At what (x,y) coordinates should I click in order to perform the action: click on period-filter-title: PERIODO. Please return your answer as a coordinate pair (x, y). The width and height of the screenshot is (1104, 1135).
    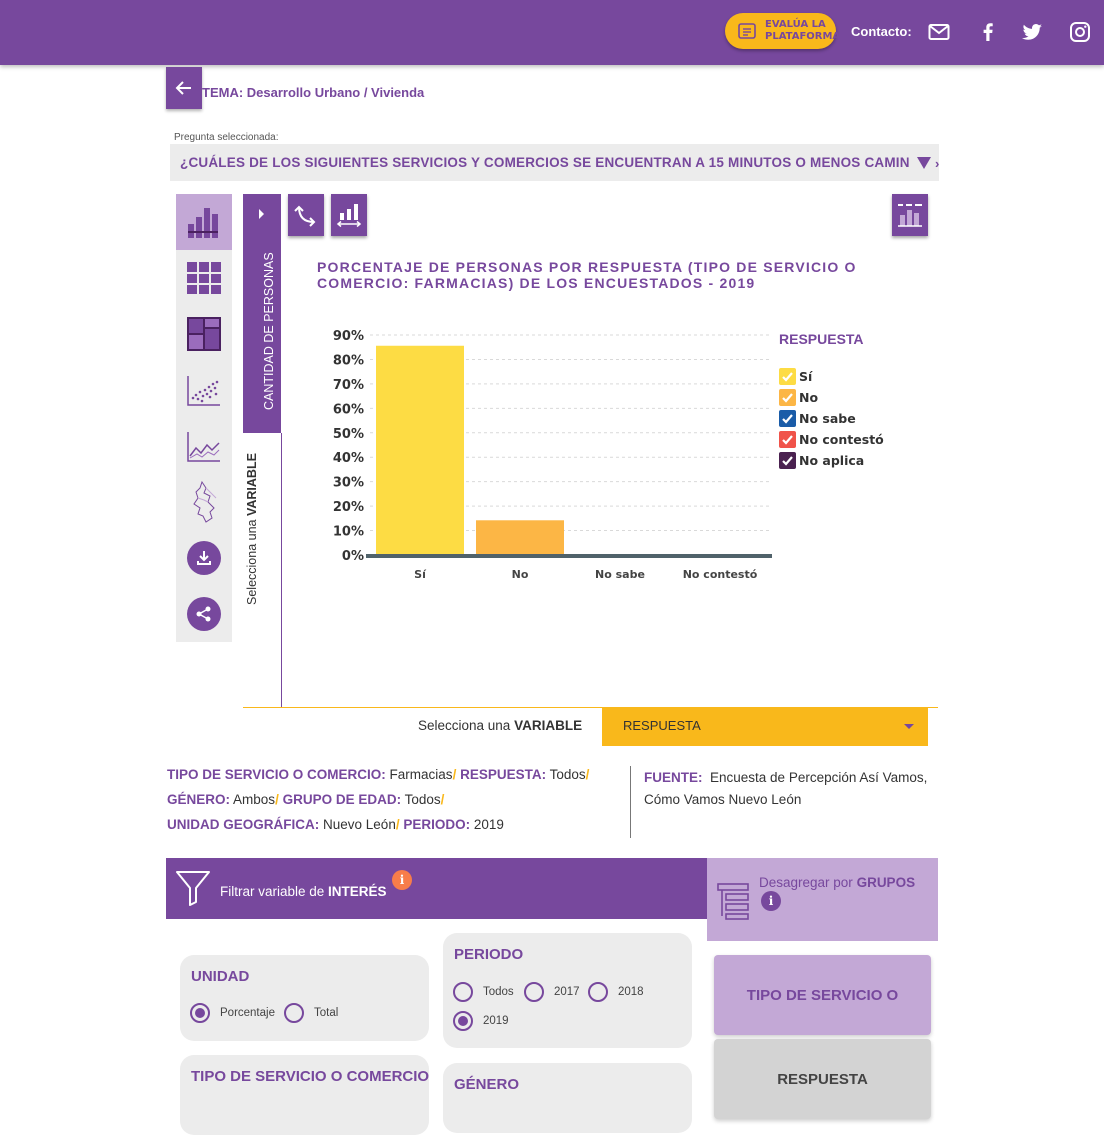
    Looking at the image, I should click on (489, 954).